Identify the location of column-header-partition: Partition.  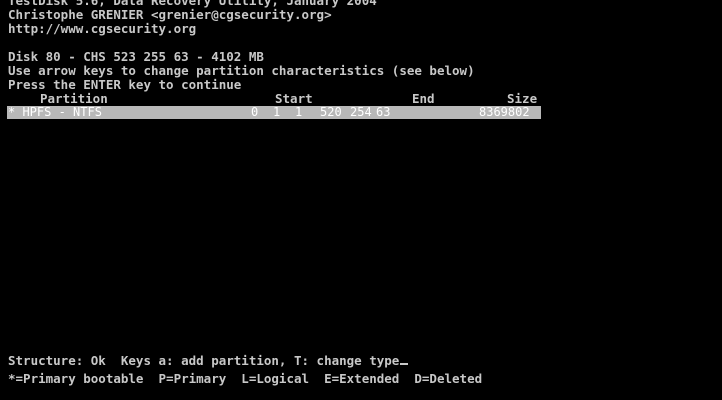
(74, 98).